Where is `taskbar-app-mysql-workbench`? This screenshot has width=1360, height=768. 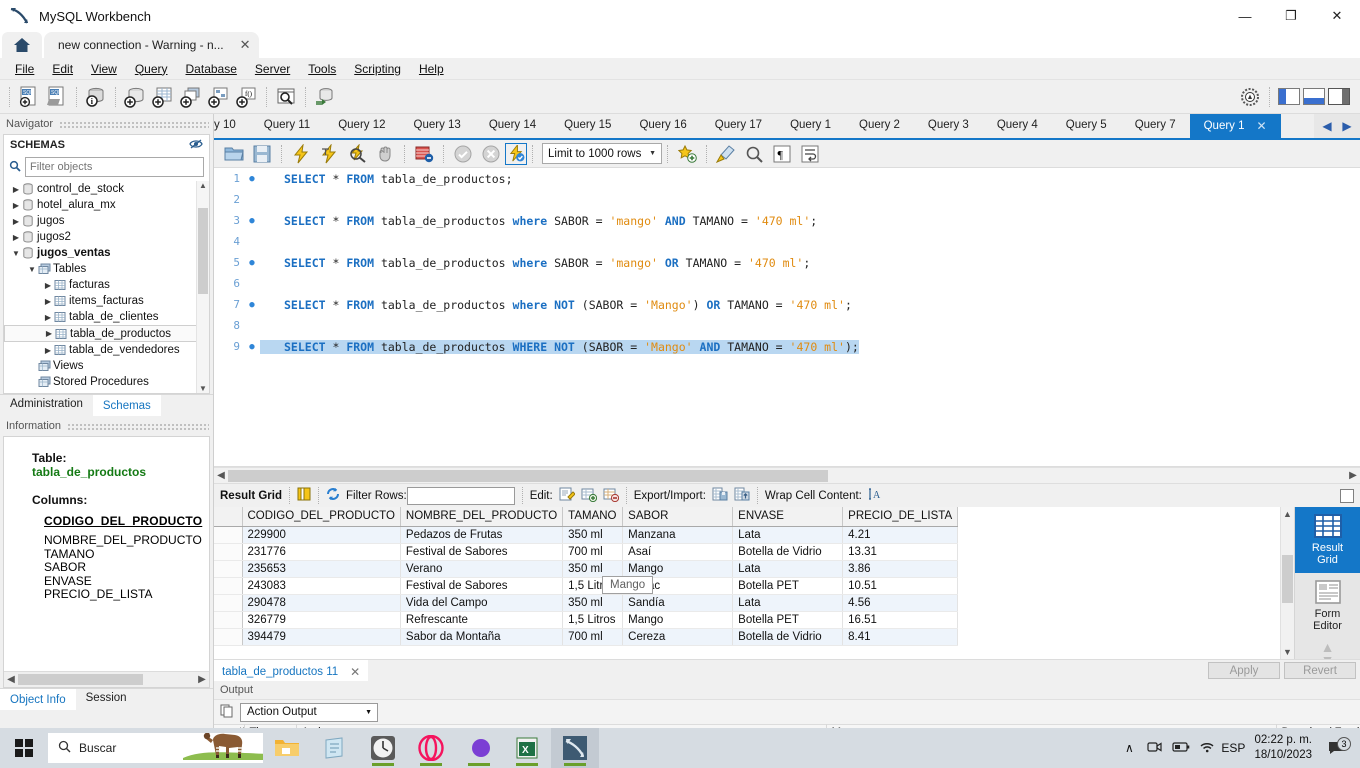
taskbar-app-mysql-workbench is located at coordinates (575, 748).